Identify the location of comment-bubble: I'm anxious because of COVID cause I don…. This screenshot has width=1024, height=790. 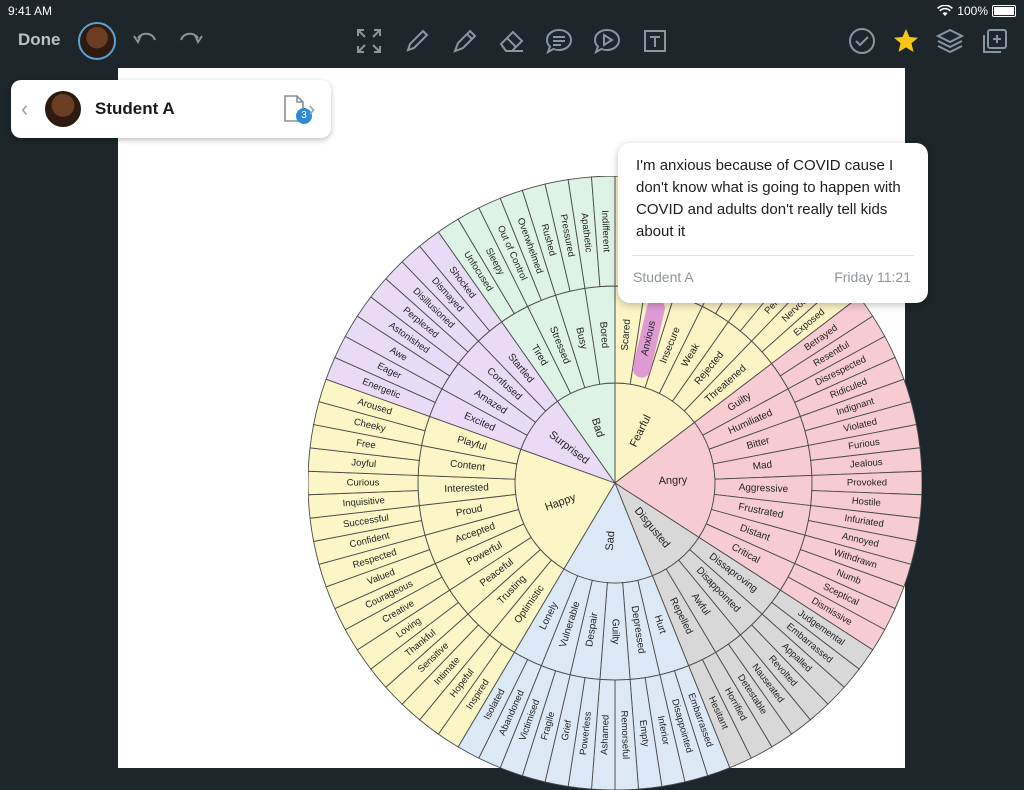
(773, 223).